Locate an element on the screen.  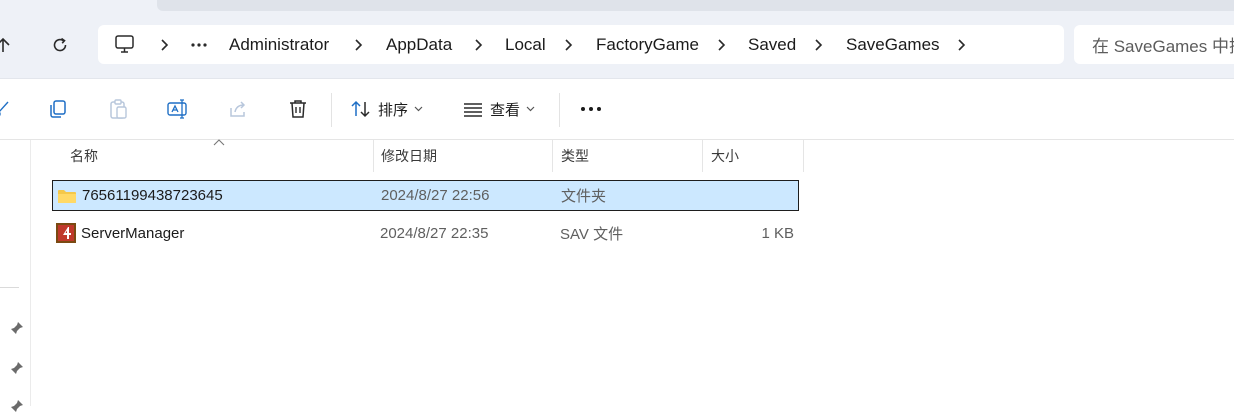
column-type: 类型 is located at coordinates (628, 156).